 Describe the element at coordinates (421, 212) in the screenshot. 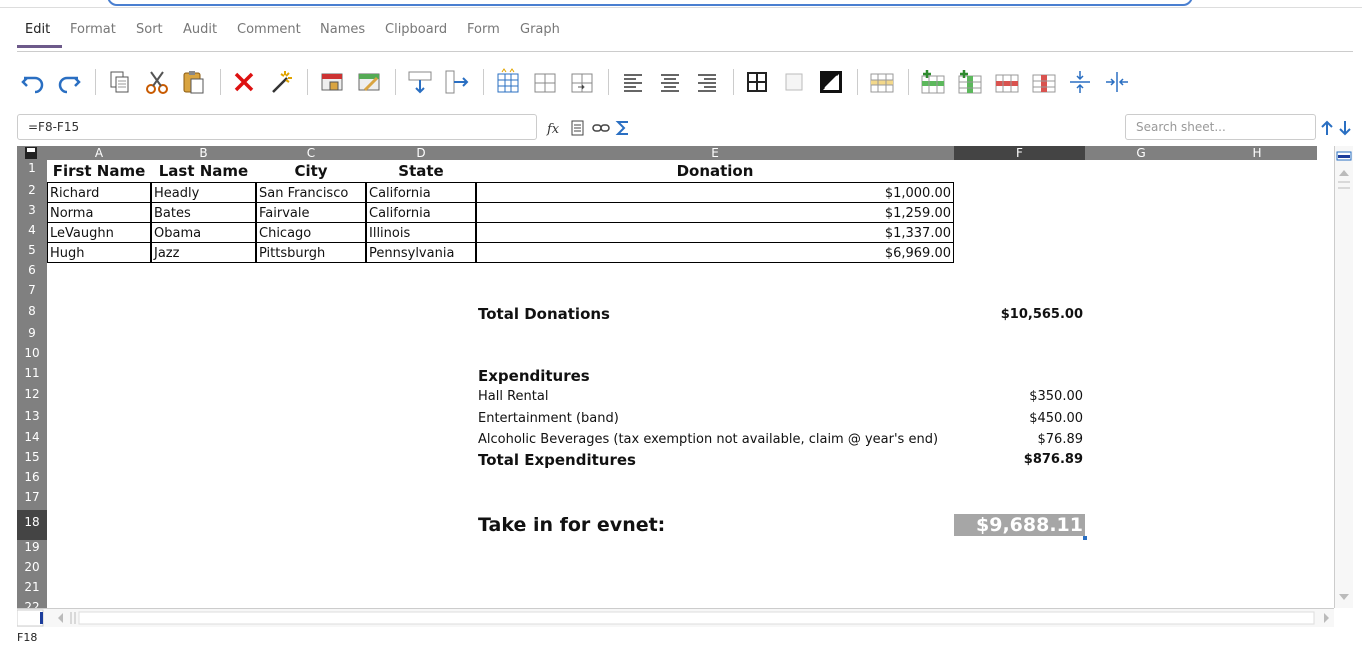

I see `cell-D3: California` at that location.